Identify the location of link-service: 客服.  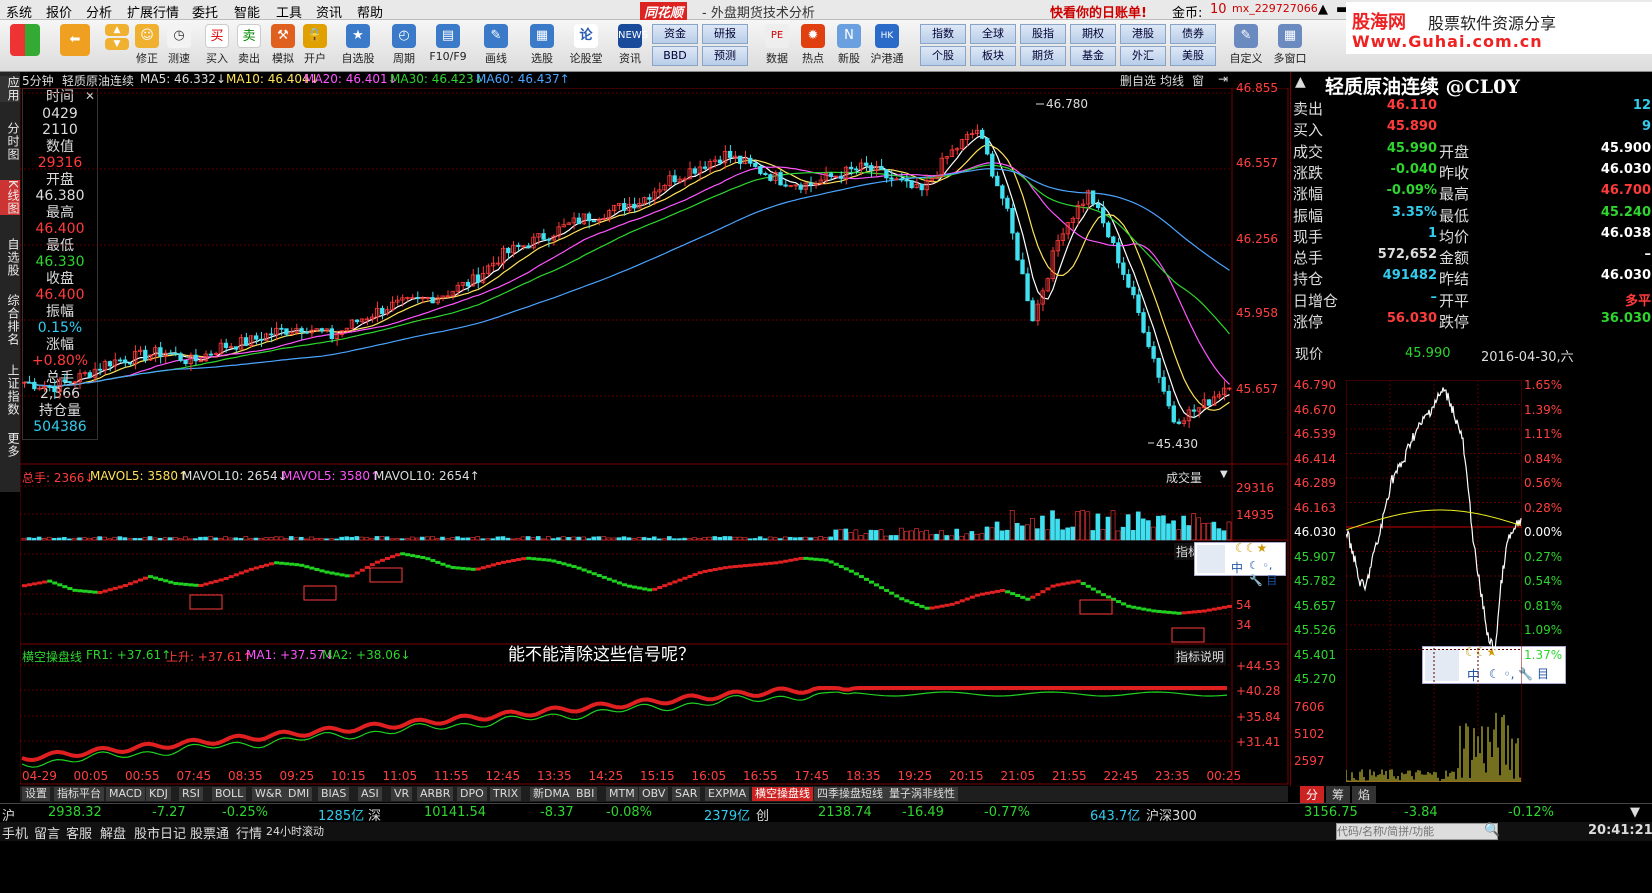
(79, 832).